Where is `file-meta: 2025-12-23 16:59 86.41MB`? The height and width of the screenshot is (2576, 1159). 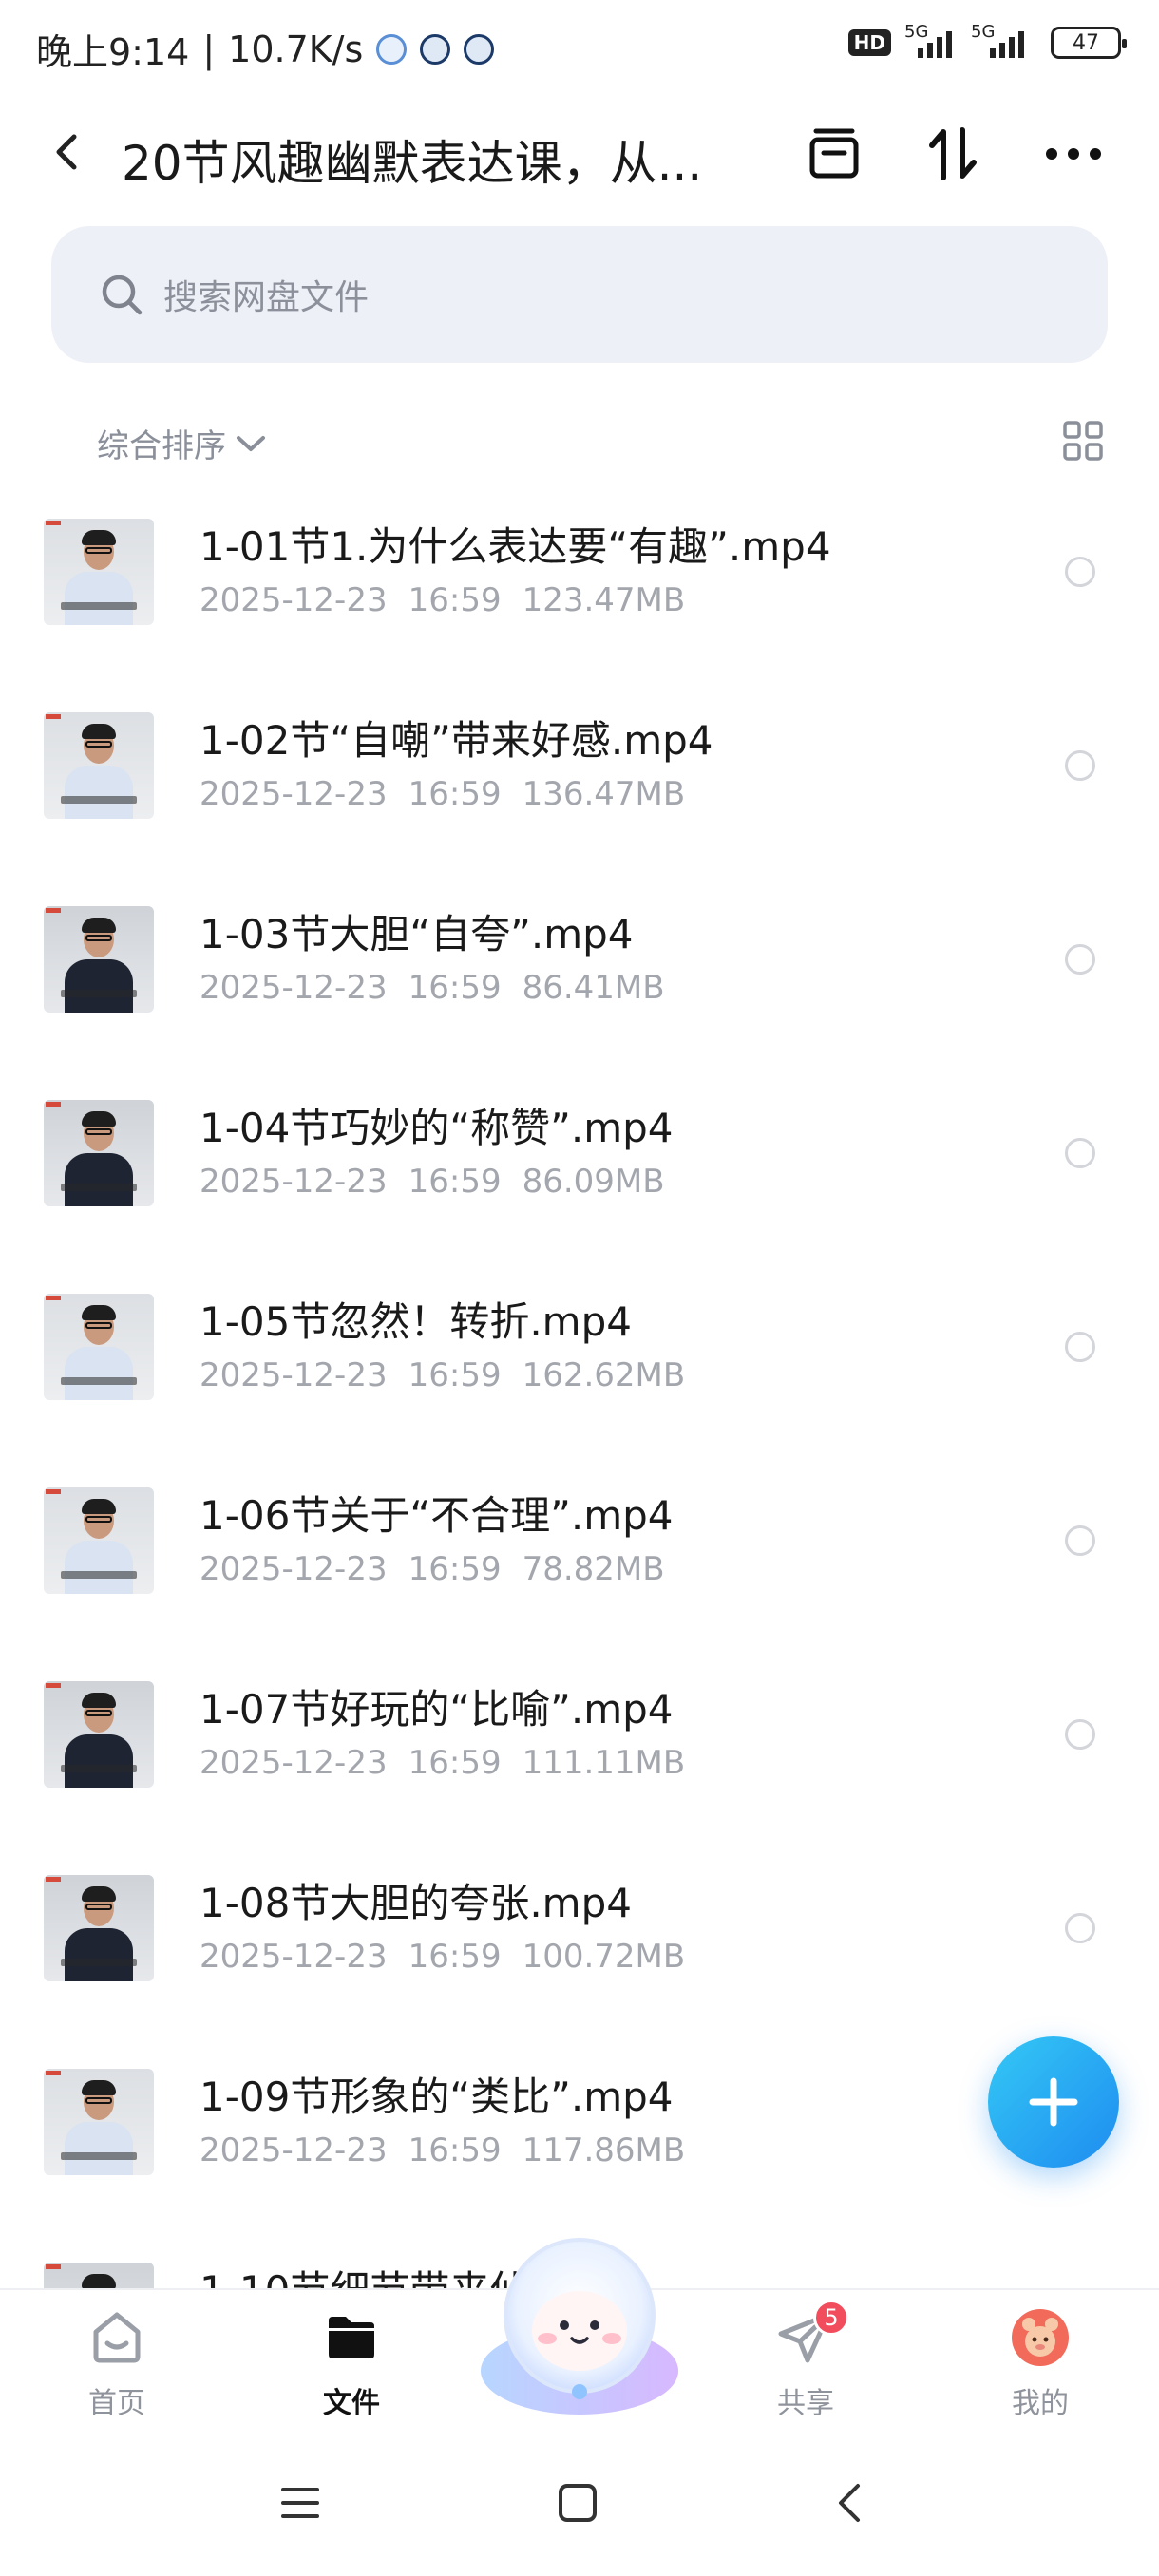
file-meta: 2025-12-23 16:59 86.41MB is located at coordinates (432, 988).